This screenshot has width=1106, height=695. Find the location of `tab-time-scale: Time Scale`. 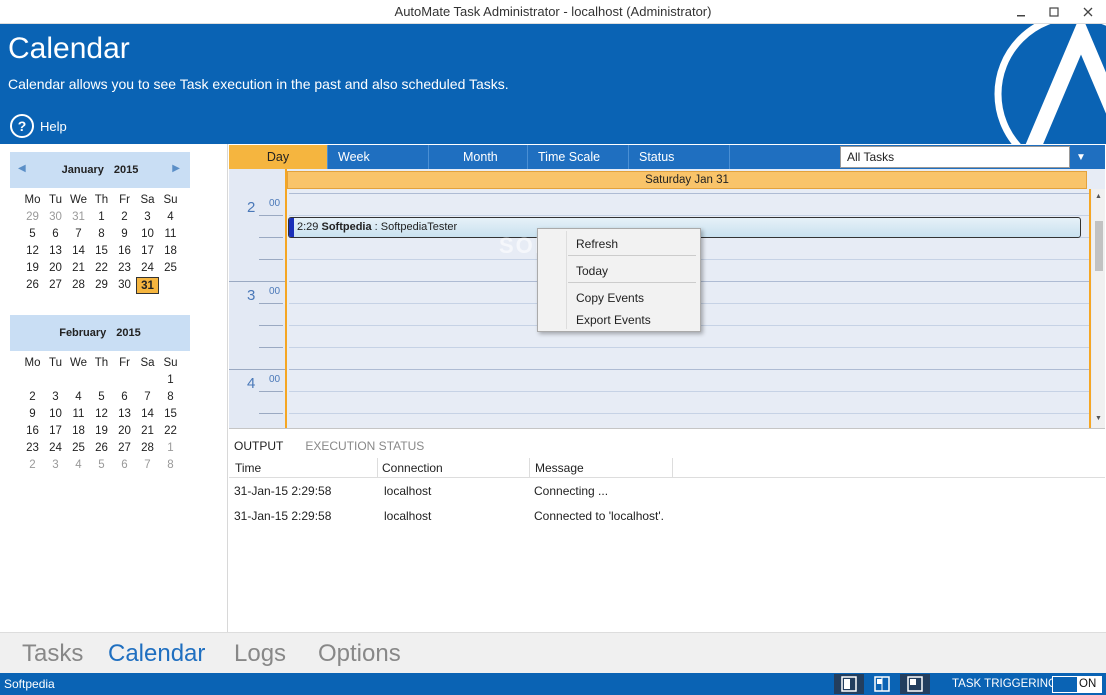

tab-time-scale: Time Scale is located at coordinates (578, 157).